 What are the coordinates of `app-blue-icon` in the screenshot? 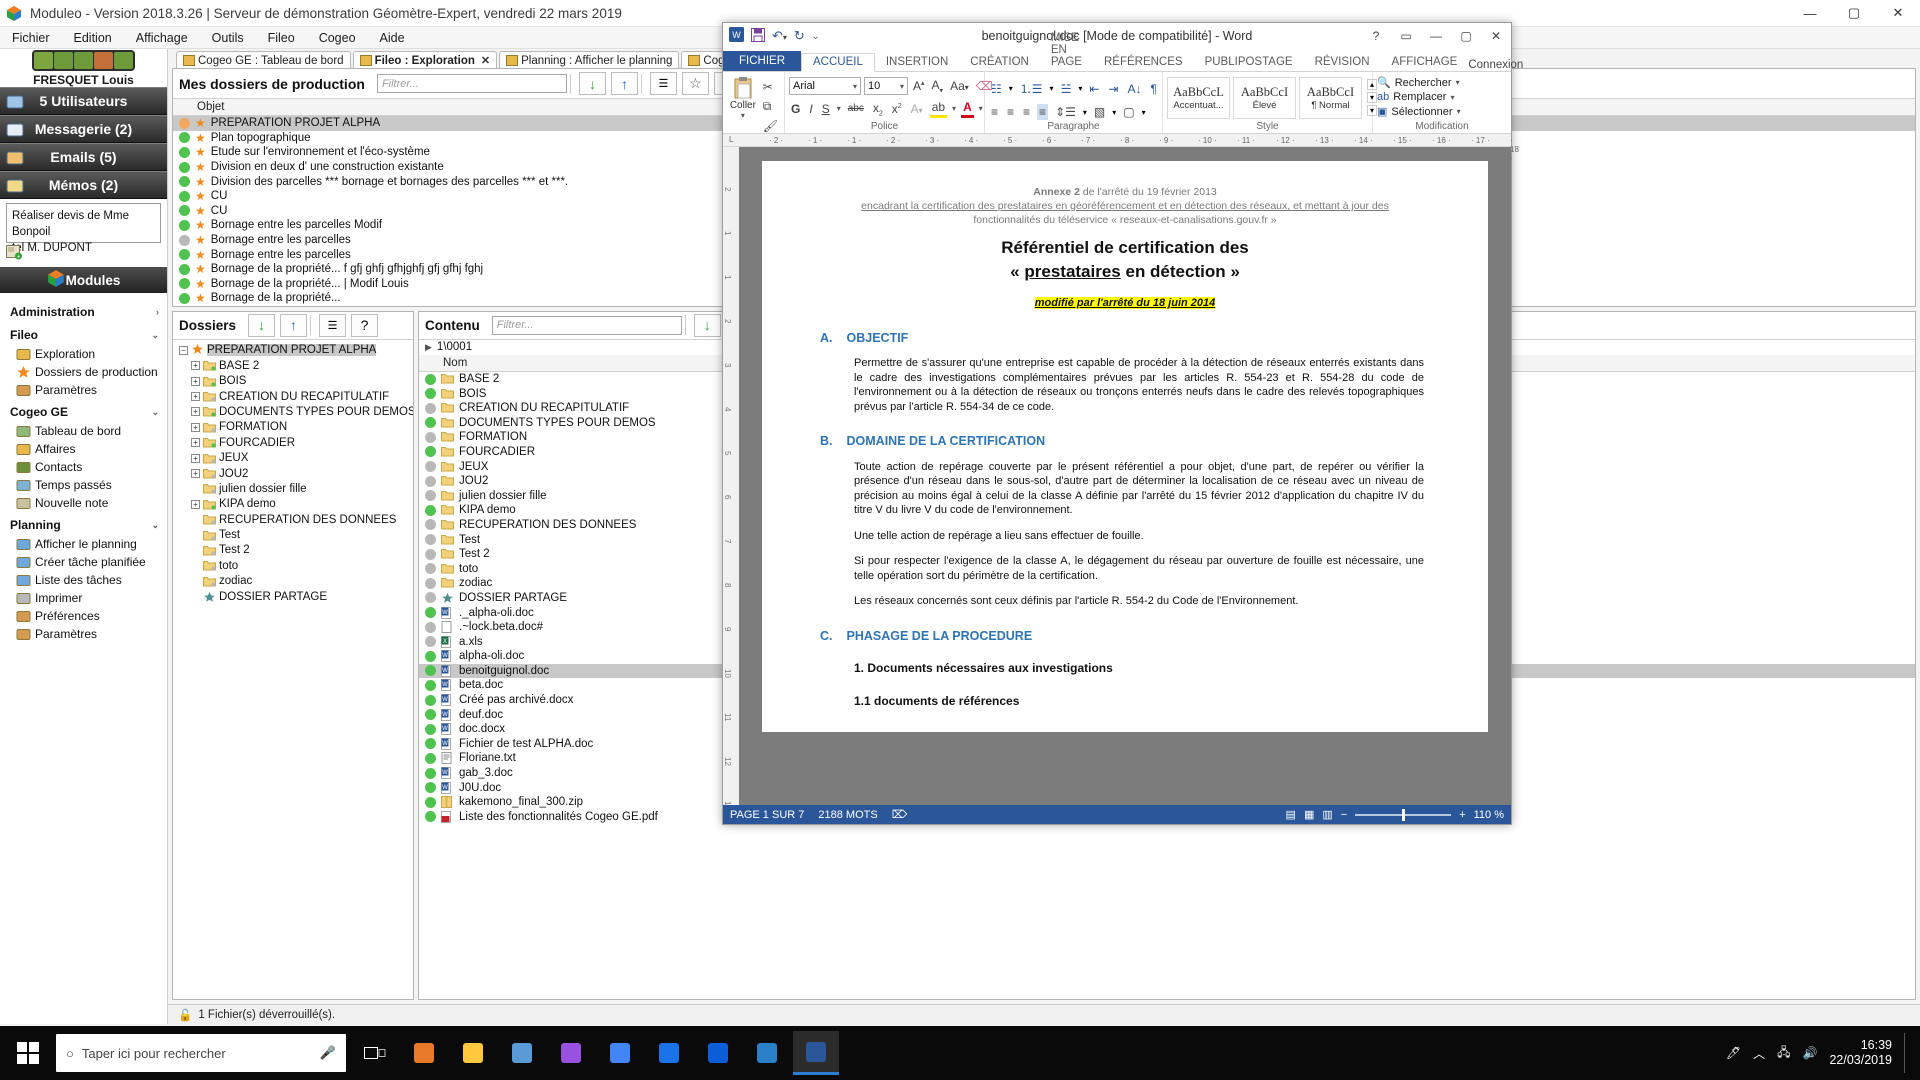 It's located at (669, 1053).